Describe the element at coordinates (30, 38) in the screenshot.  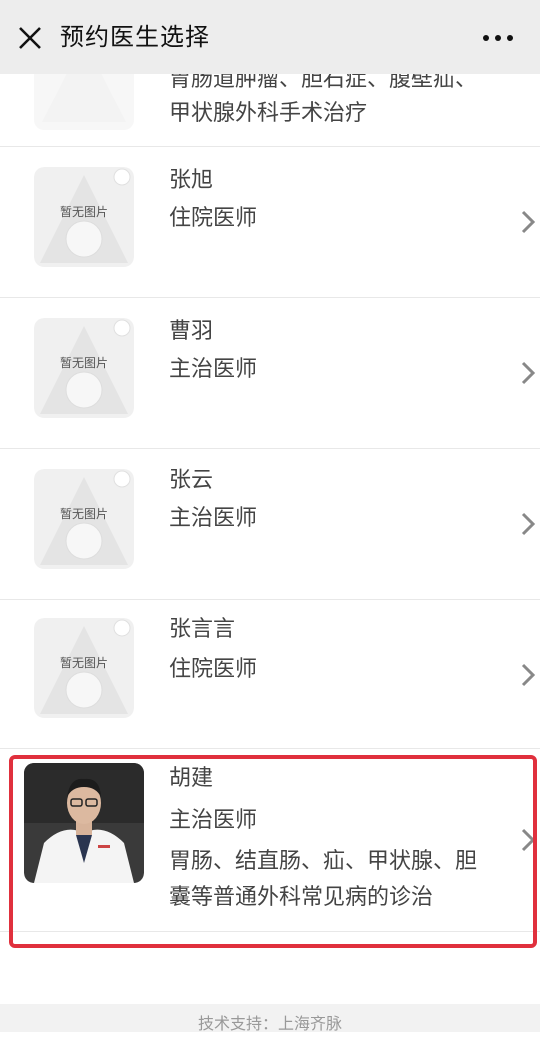
I see `close-icon` at that location.